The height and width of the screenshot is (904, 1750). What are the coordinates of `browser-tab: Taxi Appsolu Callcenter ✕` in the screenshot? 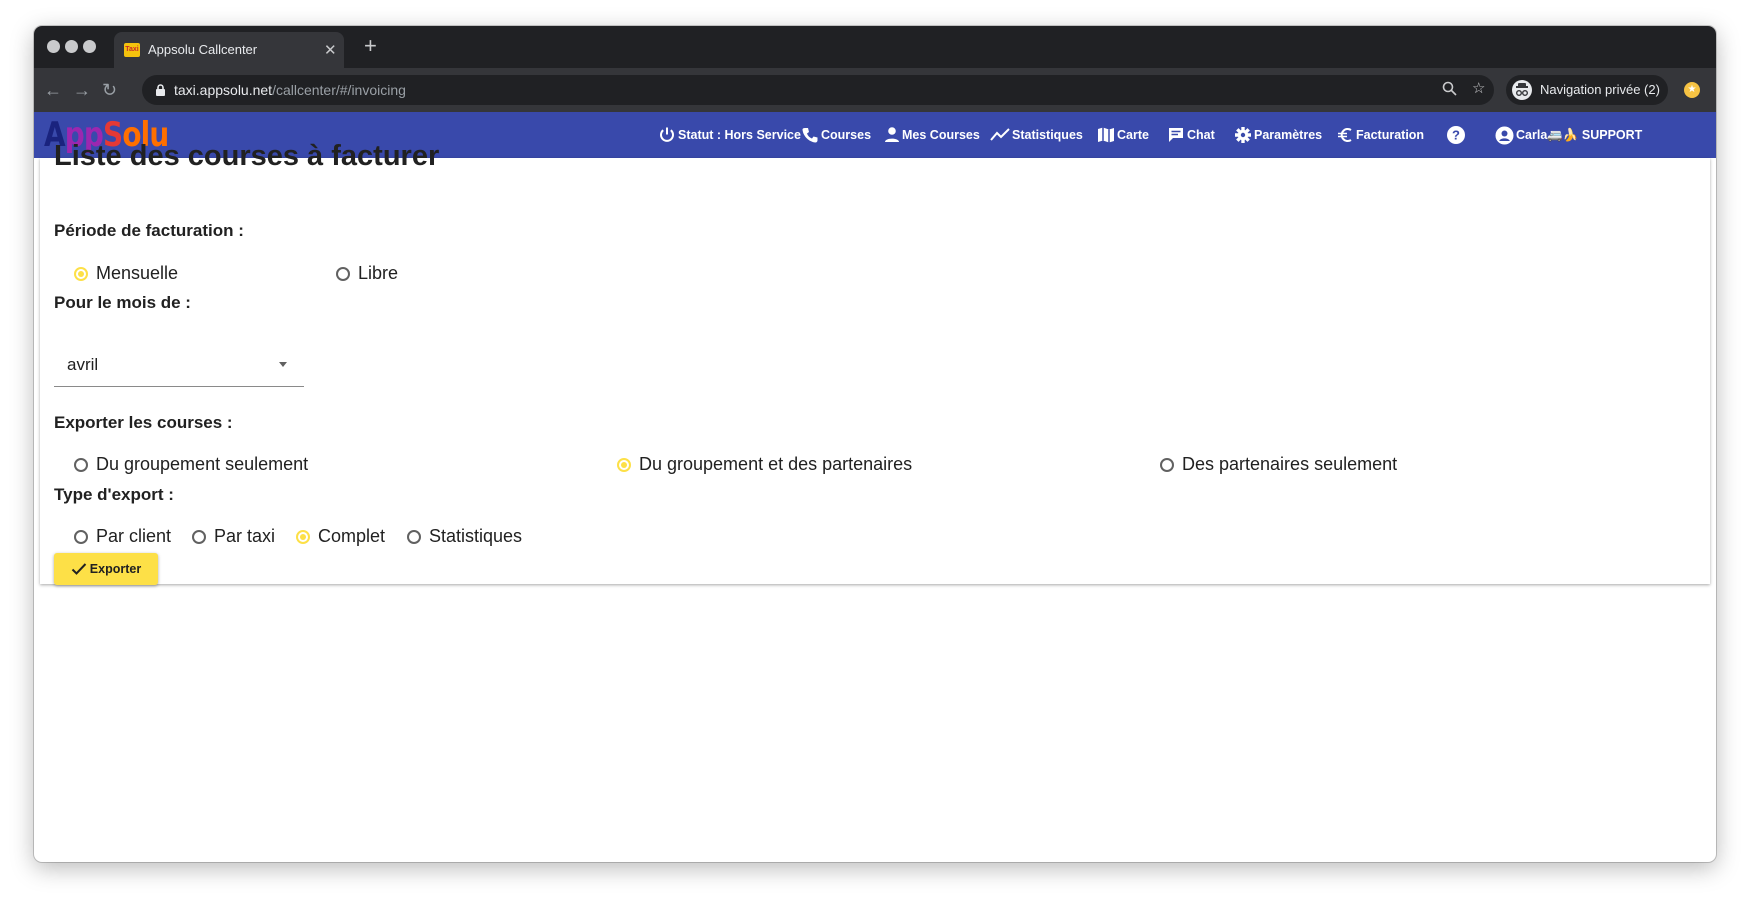 It's located at (229, 50).